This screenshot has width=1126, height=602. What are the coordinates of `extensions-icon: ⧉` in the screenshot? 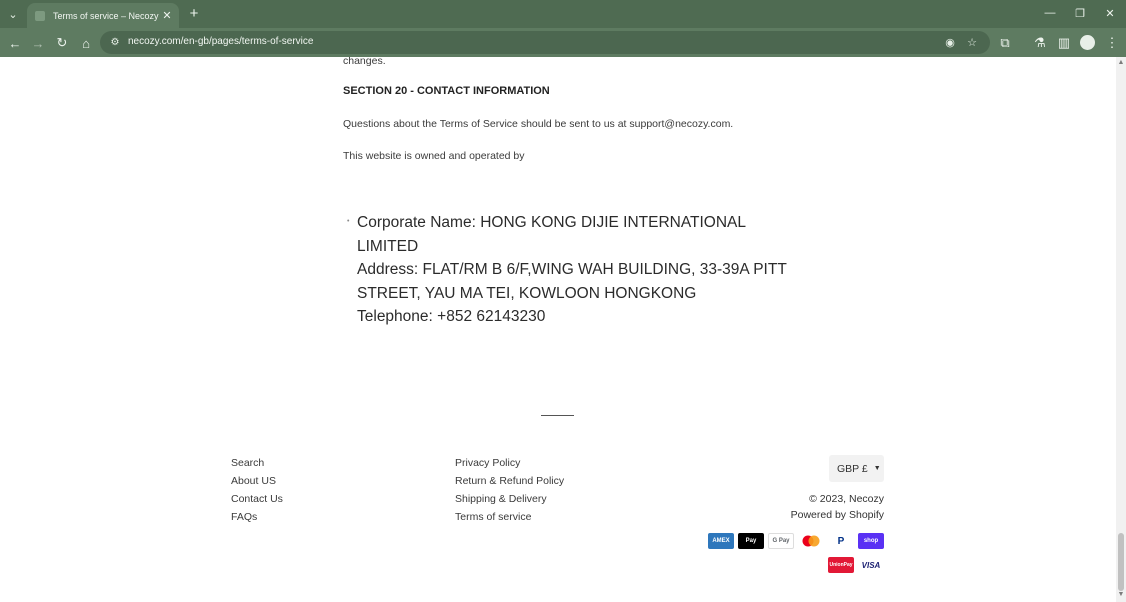 It's located at (1005, 43).